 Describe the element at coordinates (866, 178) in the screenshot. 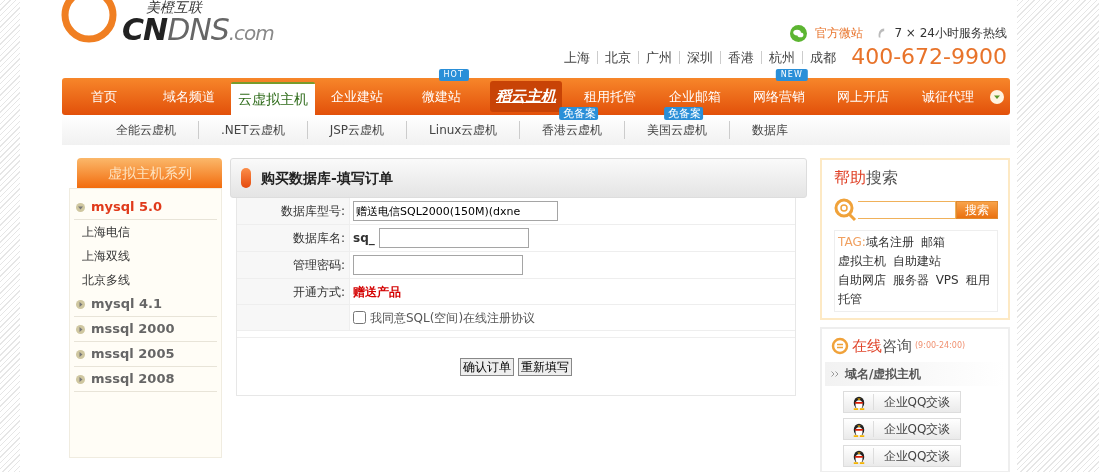

I see `help-title: 帮助搜索` at that location.